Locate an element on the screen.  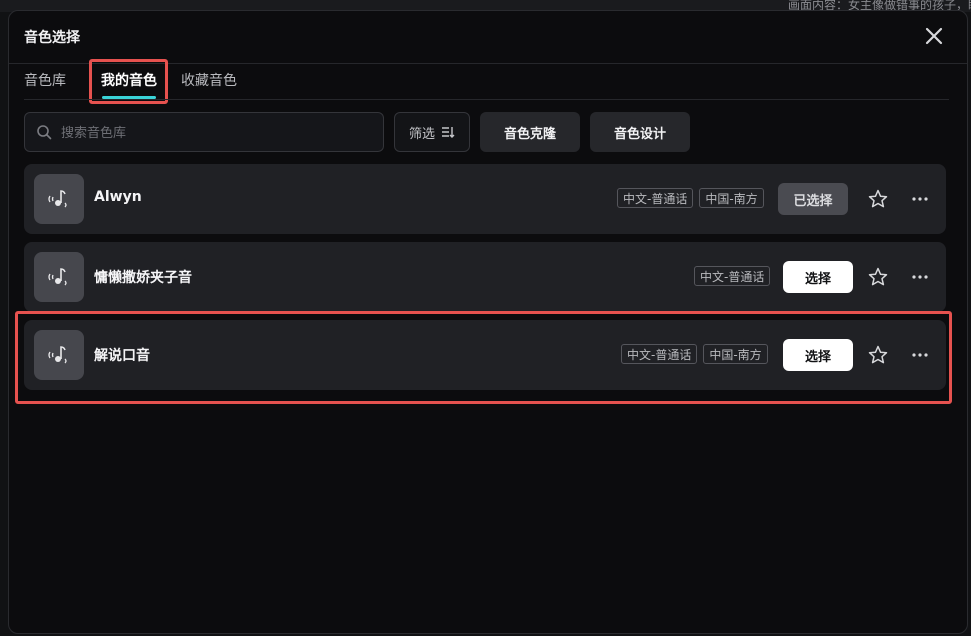
voice-design-button: 音色设计 is located at coordinates (640, 132).